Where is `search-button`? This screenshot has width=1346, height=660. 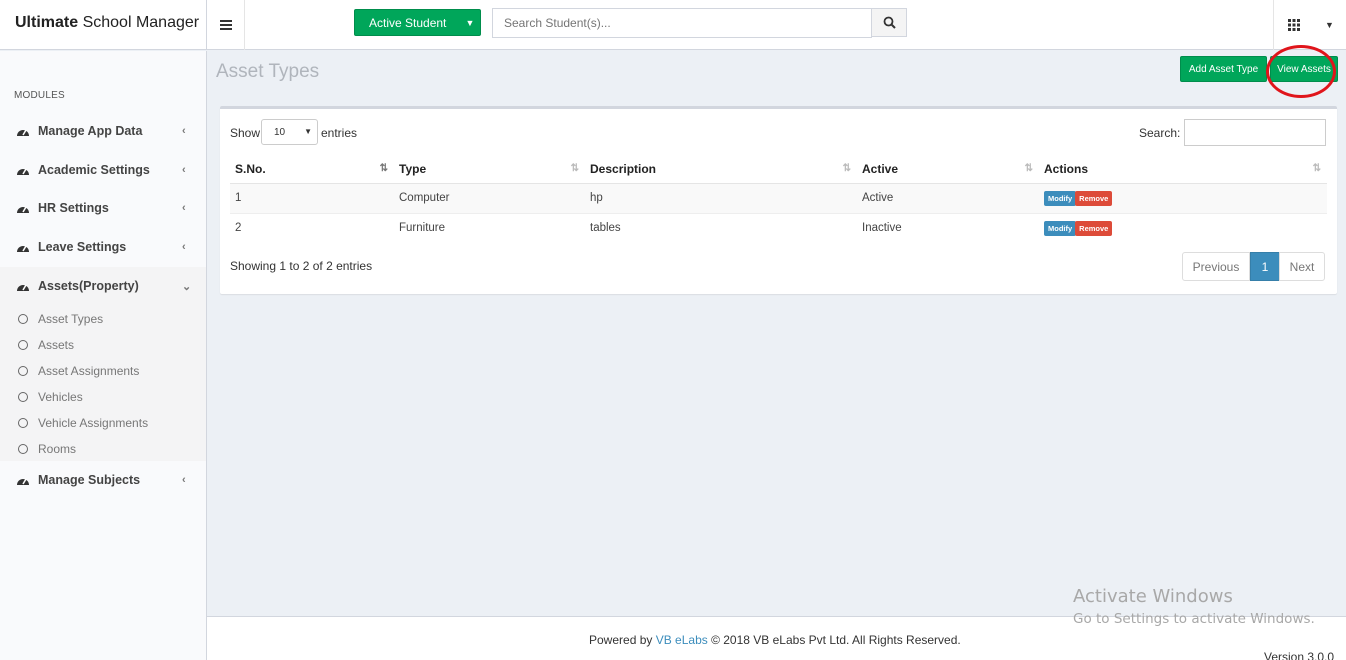 search-button is located at coordinates (889, 22).